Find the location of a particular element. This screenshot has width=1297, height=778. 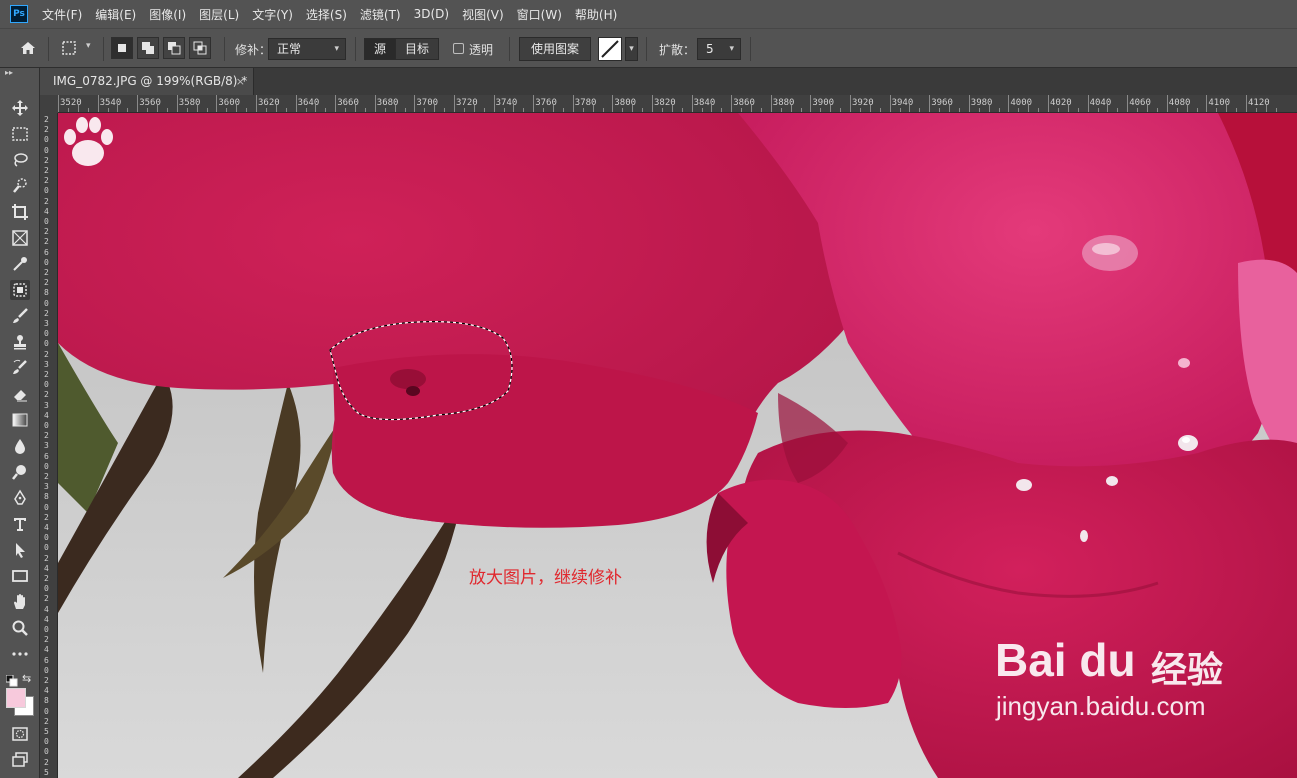

gradient-tool-icon is located at coordinates (20, 420).